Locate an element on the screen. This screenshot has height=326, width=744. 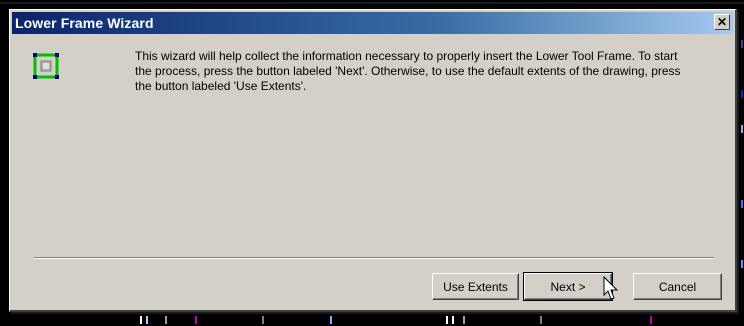
backdrop-top-strip is located at coordinates (372, 3).